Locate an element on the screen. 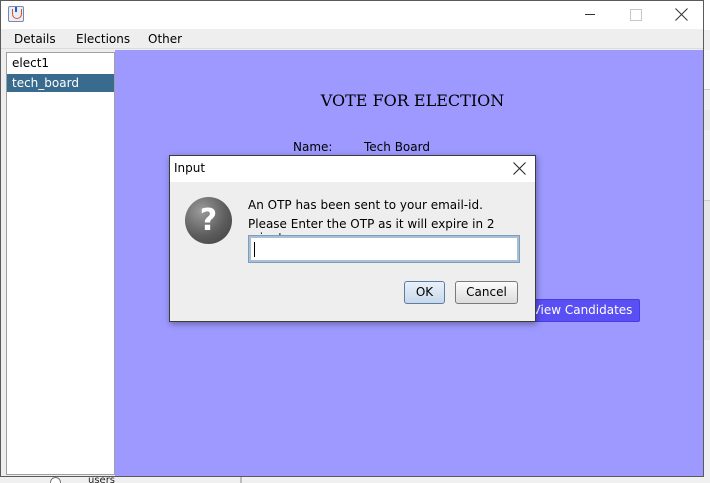  close-window-button is located at coordinates (681, 15).